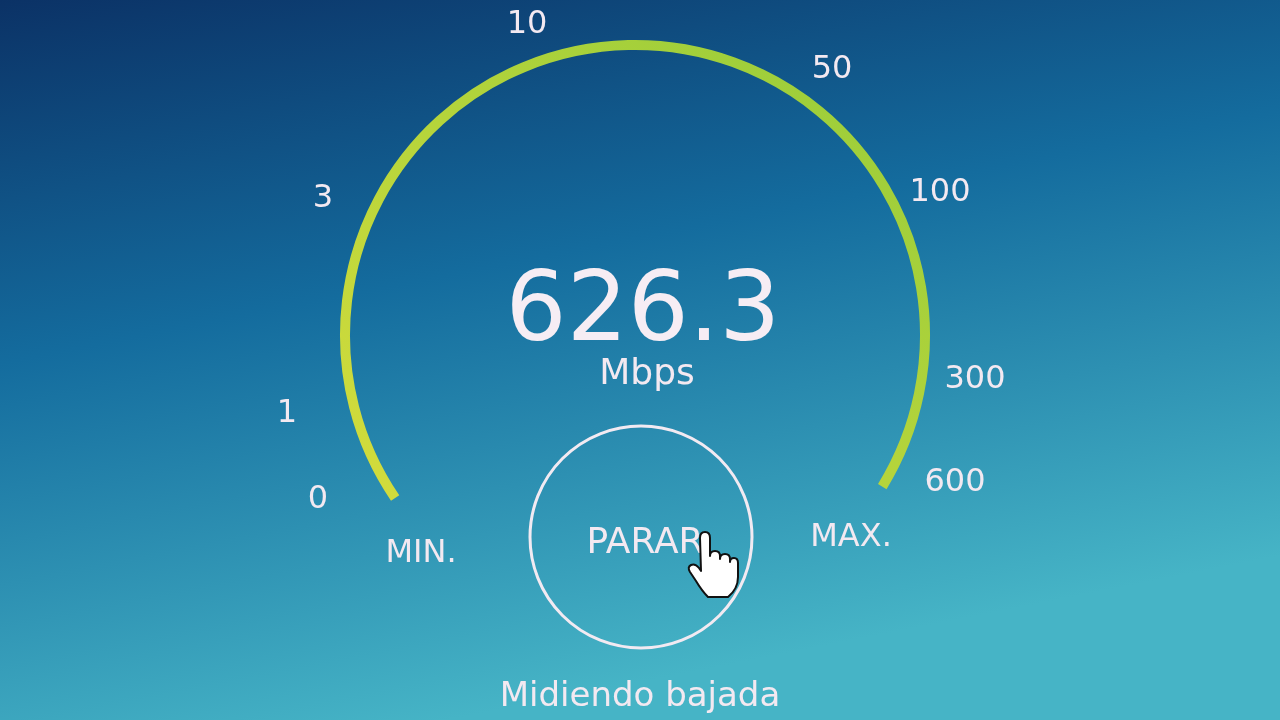 The height and width of the screenshot is (720, 1280). What do you see at coordinates (851, 535) in the screenshot?
I see `max-label: MAX.` at bounding box center [851, 535].